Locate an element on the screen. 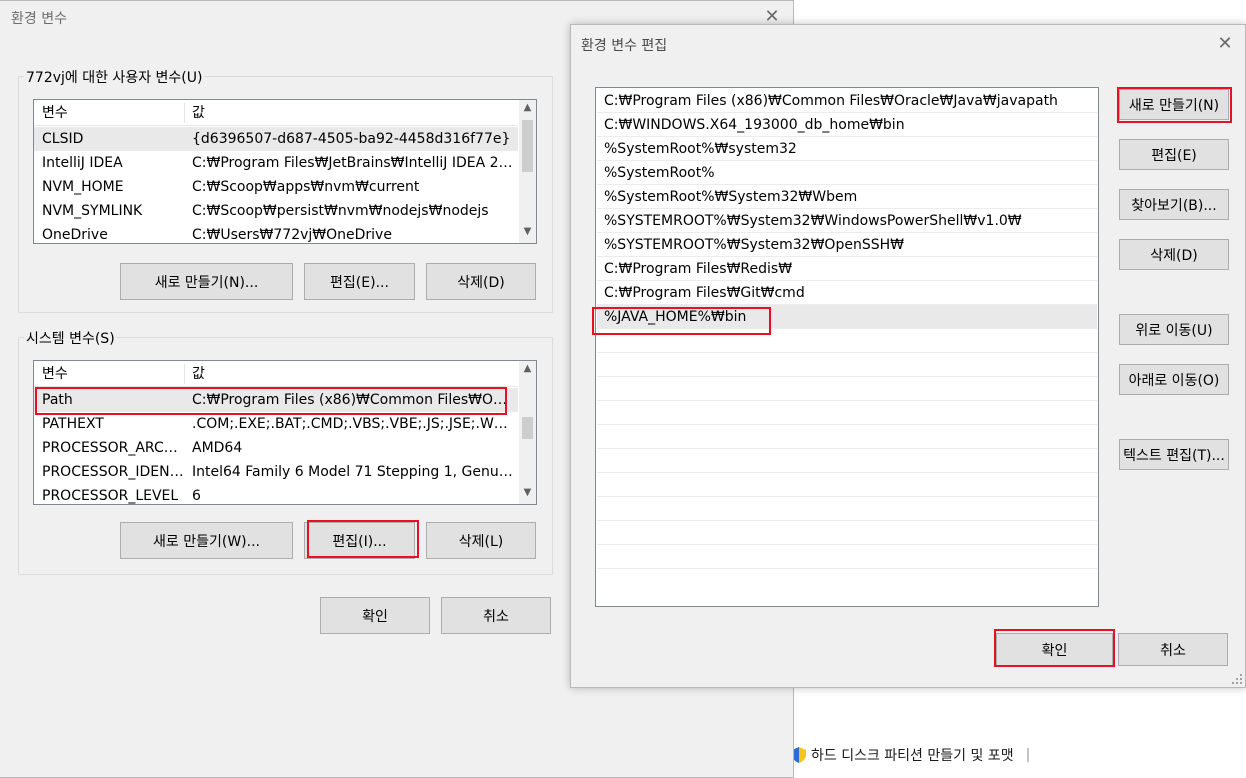 The width and height of the screenshot is (1246, 778). edit-entry-button: 편집(E) is located at coordinates (1174, 154).